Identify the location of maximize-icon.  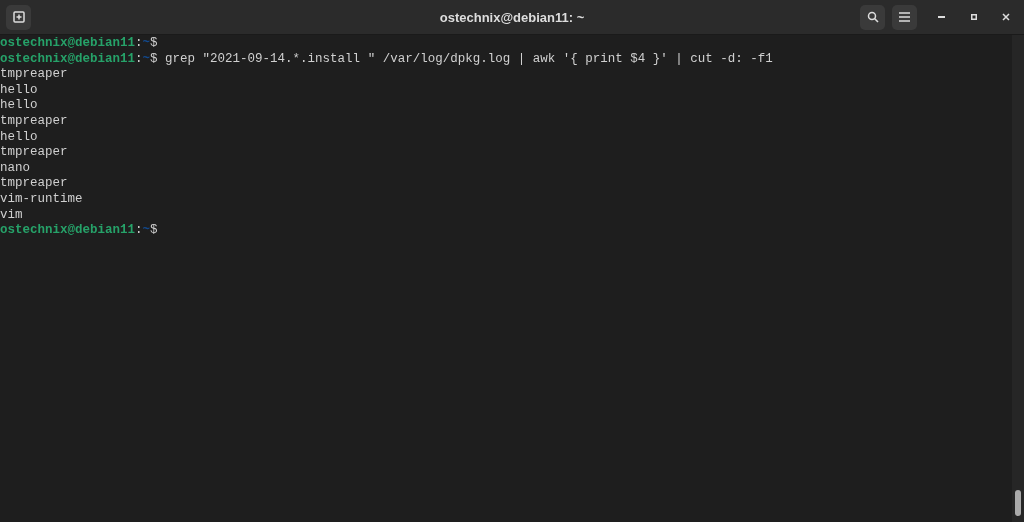
(973, 17).